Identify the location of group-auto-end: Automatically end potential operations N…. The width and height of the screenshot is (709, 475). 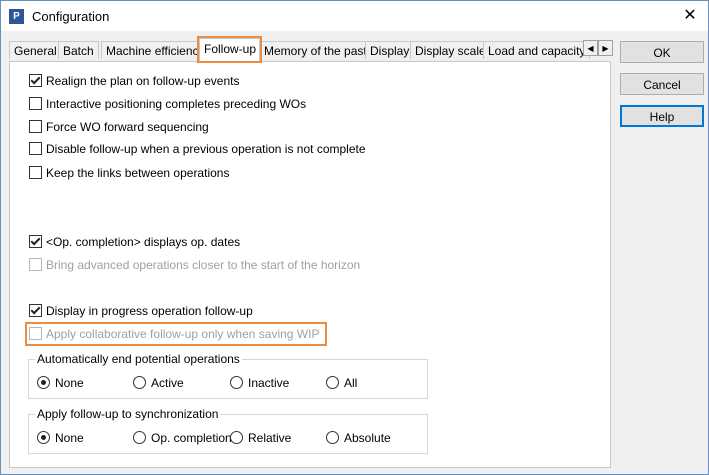
(228, 375).